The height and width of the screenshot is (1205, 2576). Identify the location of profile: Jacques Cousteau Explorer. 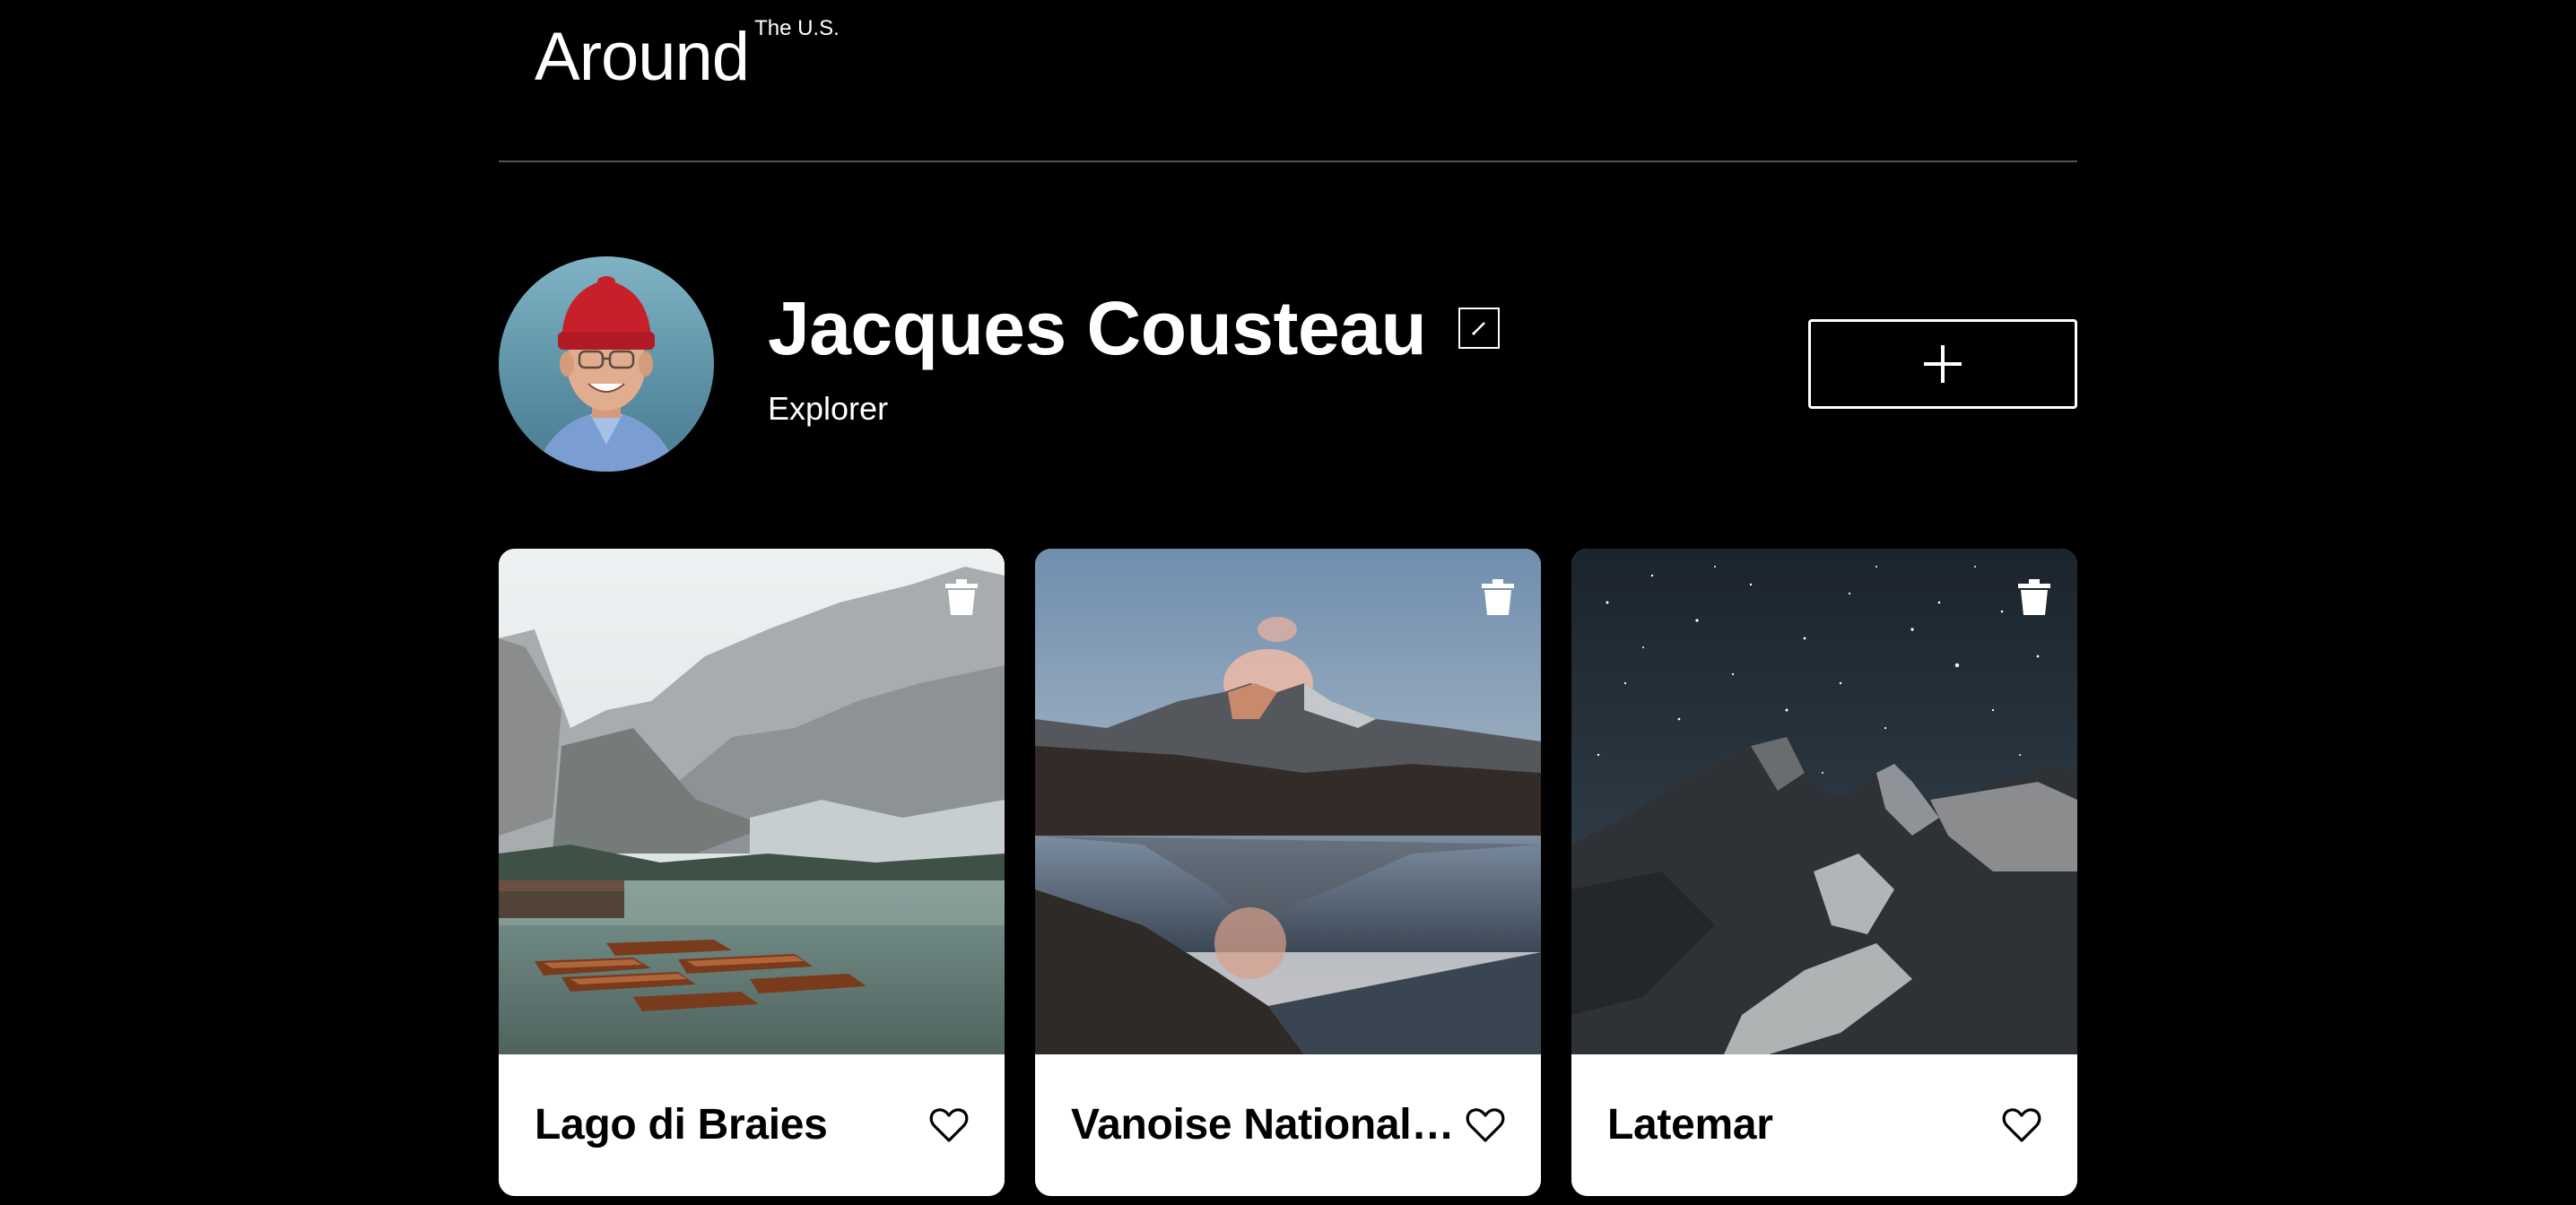
(1288, 364).